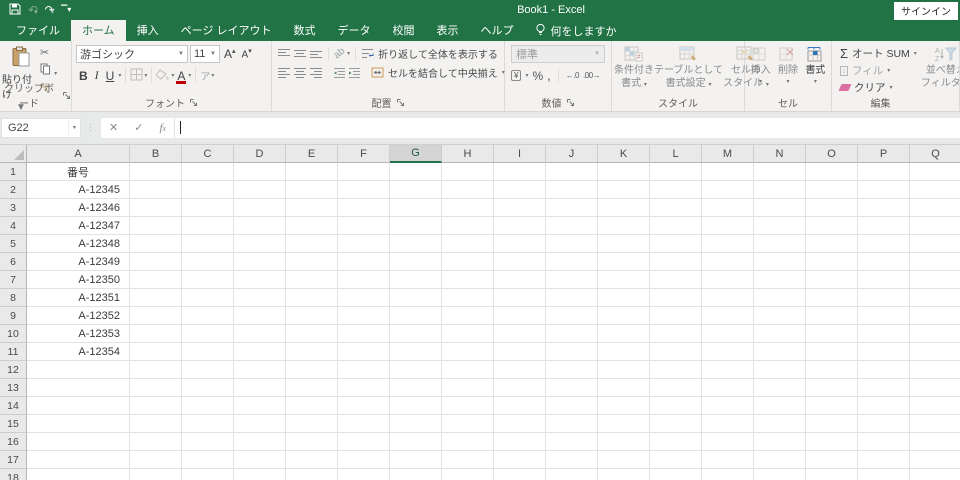 This screenshot has width=960, height=480. What do you see at coordinates (364, 352) in the screenshot?
I see `cell-F11` at bounding box center [364, 352].